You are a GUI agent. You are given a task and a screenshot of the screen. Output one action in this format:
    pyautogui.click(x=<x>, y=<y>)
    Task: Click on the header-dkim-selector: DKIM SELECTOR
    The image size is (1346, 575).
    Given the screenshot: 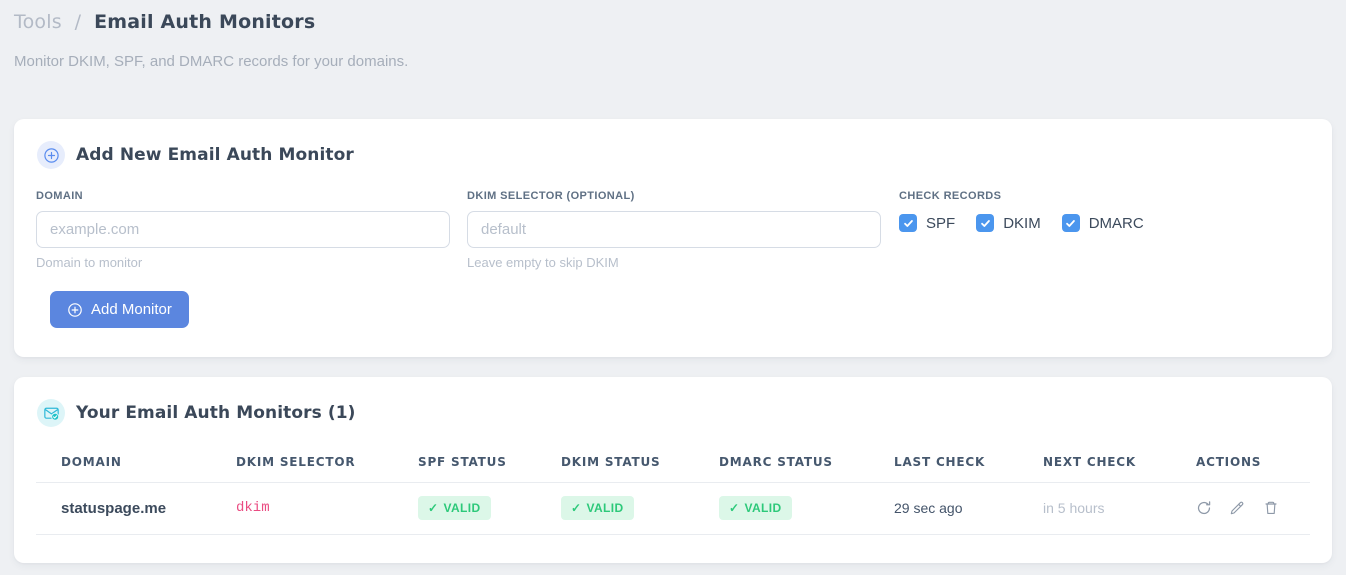 What is the action you would take?
    pyautogui.click(x=327, y=463)
    